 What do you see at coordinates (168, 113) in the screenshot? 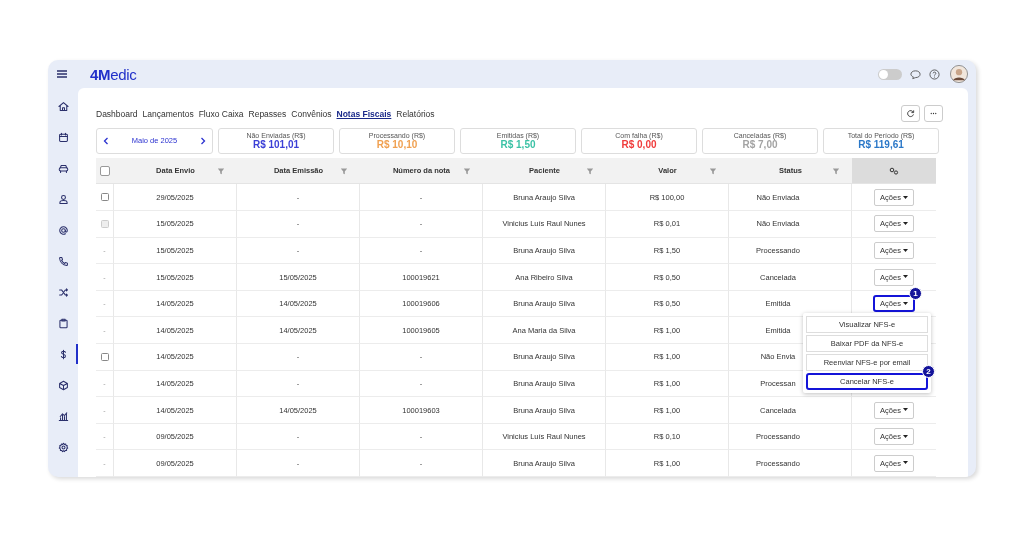
I see `tab: Lançamentos` at bounding box center [168, 113].